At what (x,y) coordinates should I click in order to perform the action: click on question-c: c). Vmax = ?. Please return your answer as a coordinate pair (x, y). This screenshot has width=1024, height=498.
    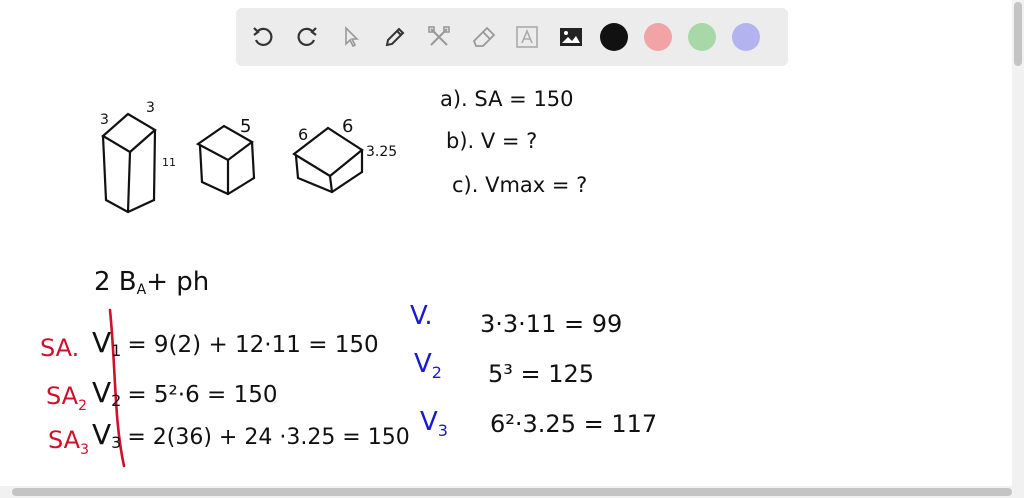
    Looking at the image, I should click on (519, 185).